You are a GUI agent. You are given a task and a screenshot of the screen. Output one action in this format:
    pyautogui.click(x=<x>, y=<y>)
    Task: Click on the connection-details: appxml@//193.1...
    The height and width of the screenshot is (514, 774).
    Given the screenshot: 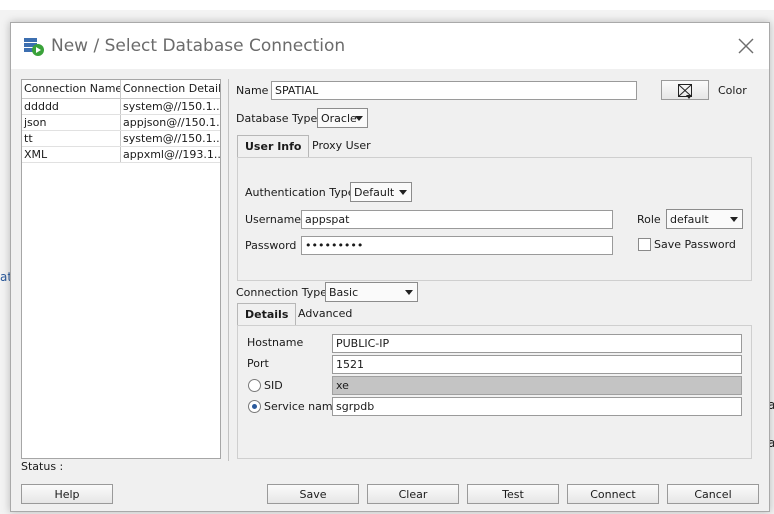 What is the action you would take?
    pyautogui.click(x=171, y=154)
    